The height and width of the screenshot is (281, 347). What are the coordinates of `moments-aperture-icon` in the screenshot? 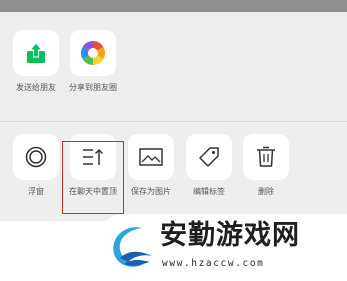 It's located at (93, 52).